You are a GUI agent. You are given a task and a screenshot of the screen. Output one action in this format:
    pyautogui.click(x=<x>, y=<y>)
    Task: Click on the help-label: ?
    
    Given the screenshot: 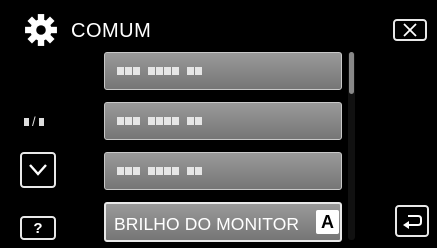 What is the action you would take?
    pyautogui.click(x=38, y=228)
    